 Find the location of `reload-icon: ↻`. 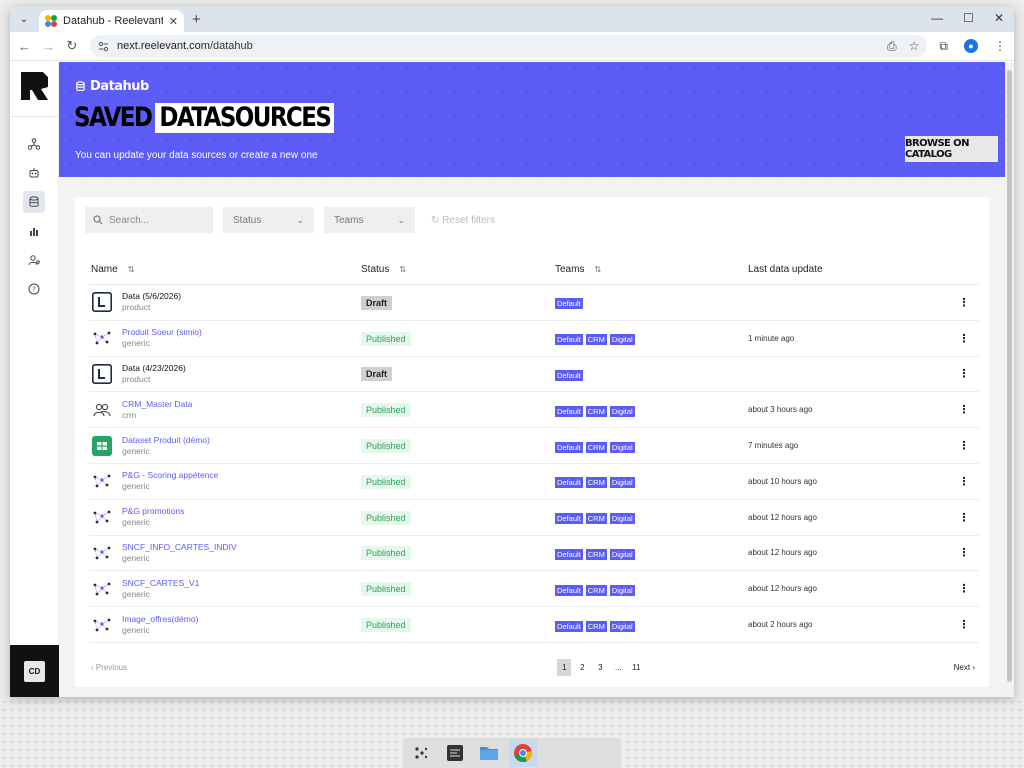

reload-icon: ↻ is located at coordinates (72, 46).